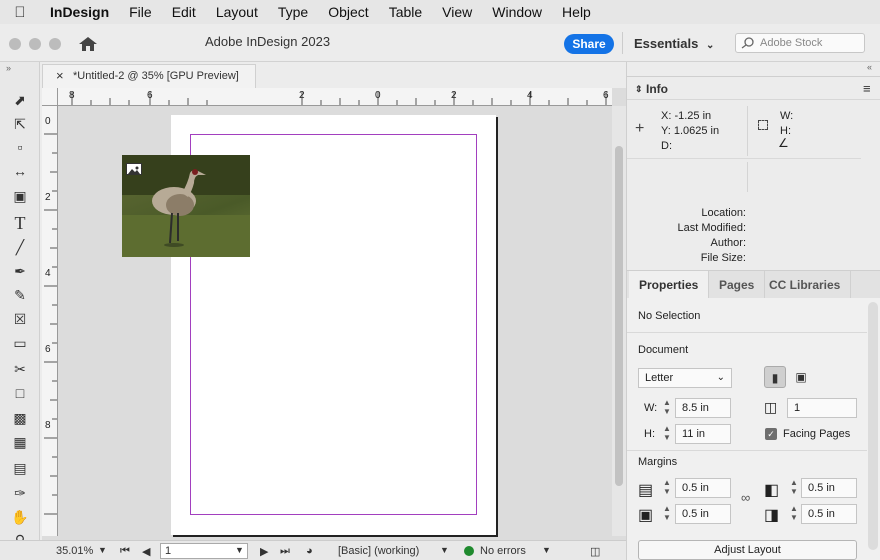 The height and width of the screenshot is (560, 880). What do you see at coordinates (20, 418) in the screenshot?
I see `gradient-swatch-tool-icon: ▩` at bounding box center [20, 418].